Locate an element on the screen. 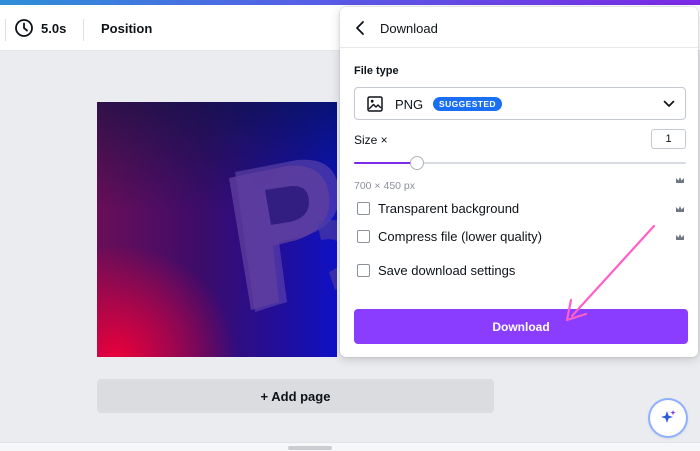 This screenshot has width=700, height=451. back-arrow-icon is located at coordinates (360, 28).